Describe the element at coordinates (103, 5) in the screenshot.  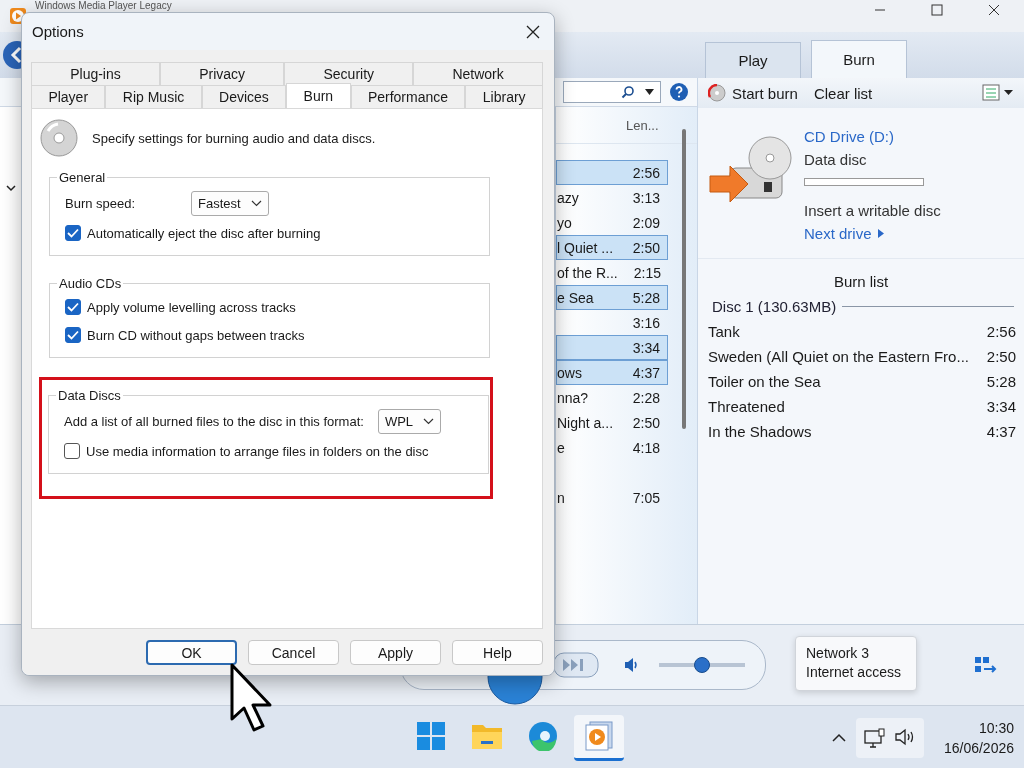
I see `window-title: Windows Media Player Legacy` at that location.